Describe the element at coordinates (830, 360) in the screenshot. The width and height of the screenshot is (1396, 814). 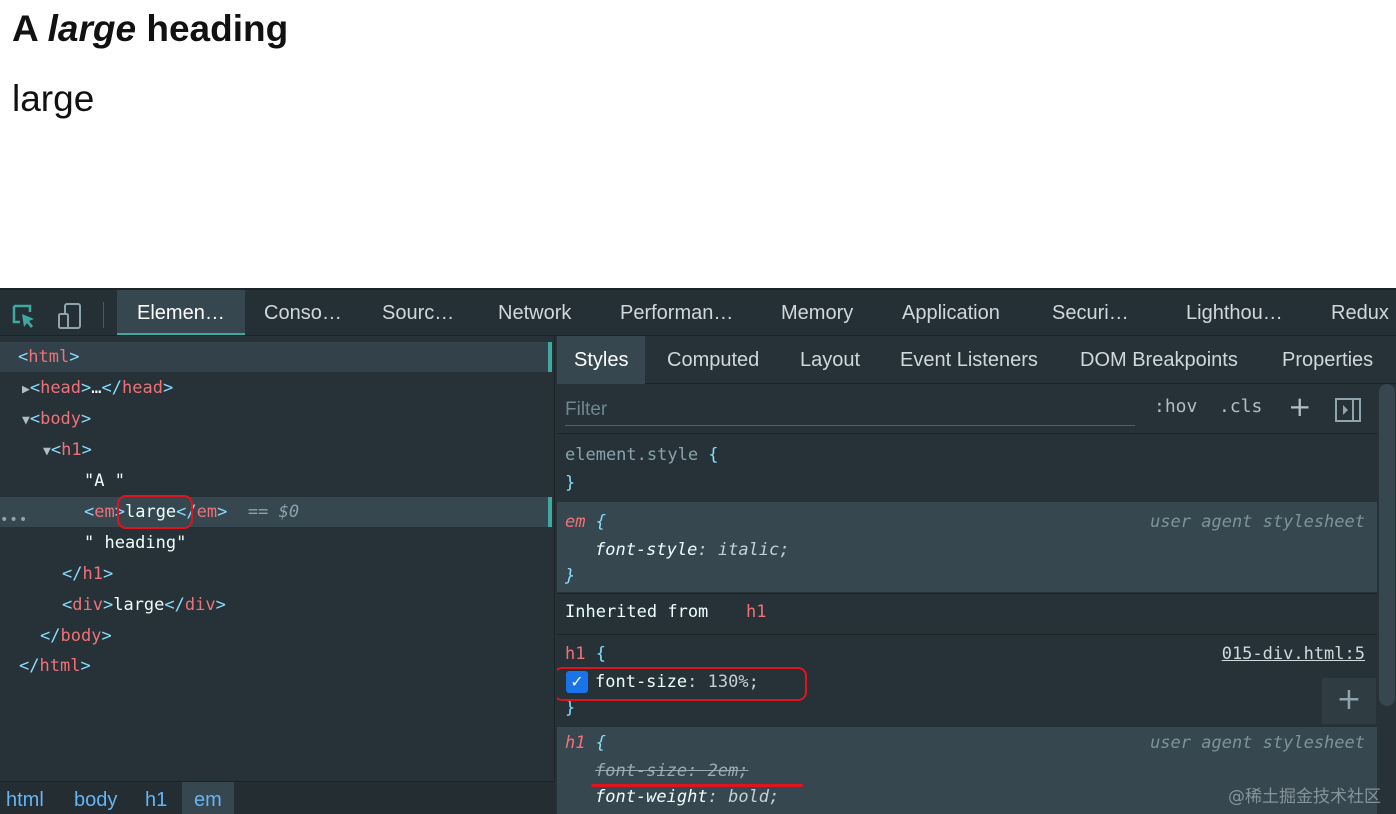
I see `tab-layout: Layout` at that location.